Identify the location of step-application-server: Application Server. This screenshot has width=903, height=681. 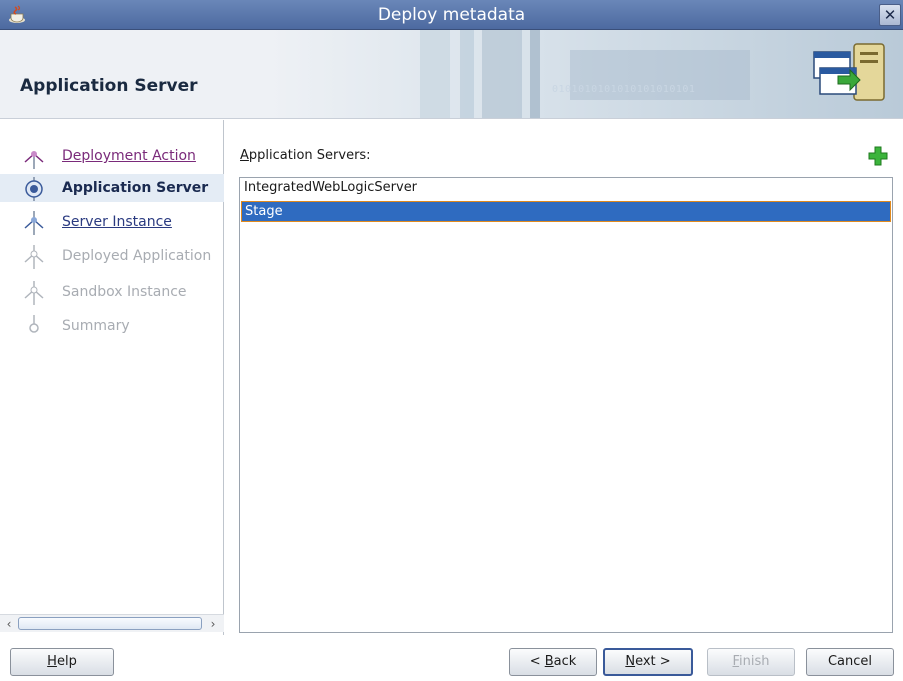
(112, 188).